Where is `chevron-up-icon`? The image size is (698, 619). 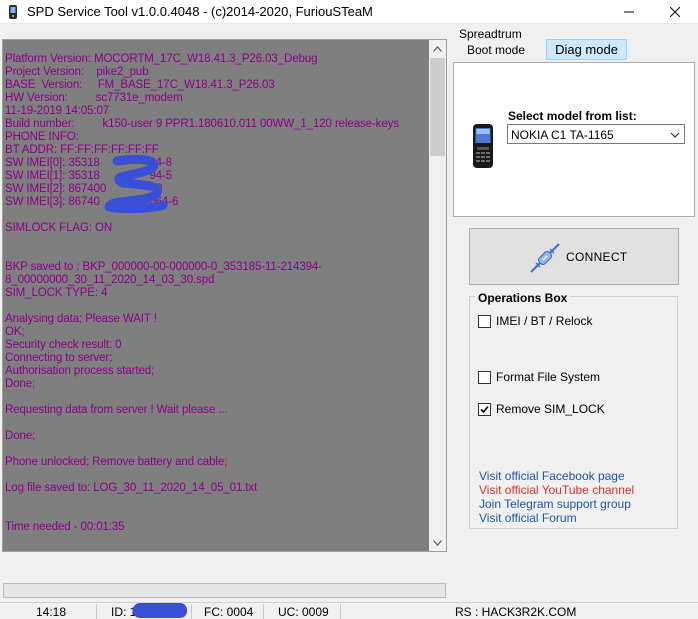 chevron-up-icon is located at coordinates (437, 48).